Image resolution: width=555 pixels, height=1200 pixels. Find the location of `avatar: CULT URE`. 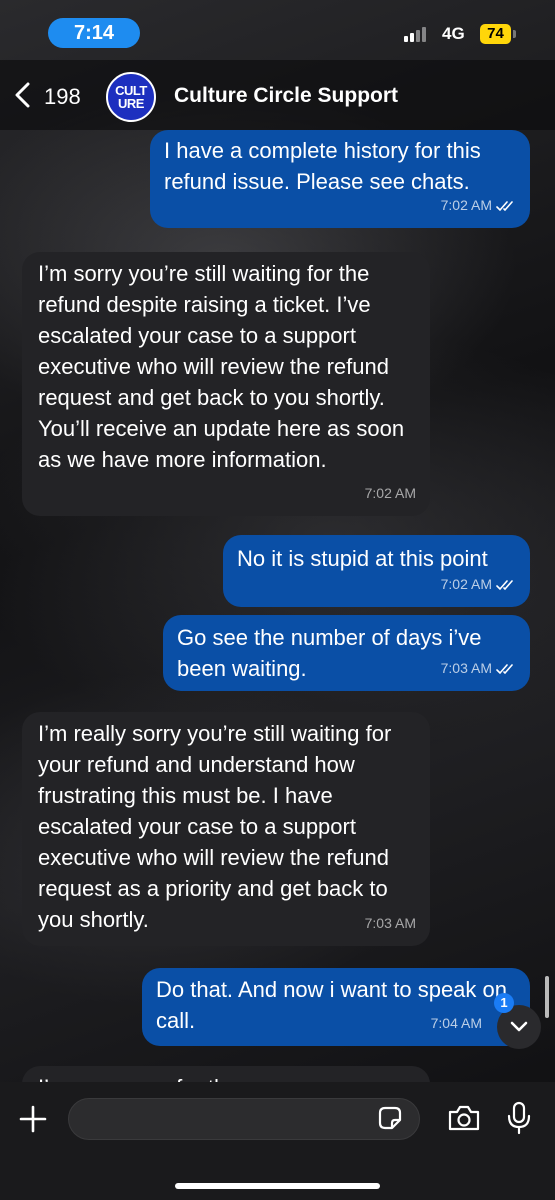

avatar: CULT URE is located at coordinates (131, 97).